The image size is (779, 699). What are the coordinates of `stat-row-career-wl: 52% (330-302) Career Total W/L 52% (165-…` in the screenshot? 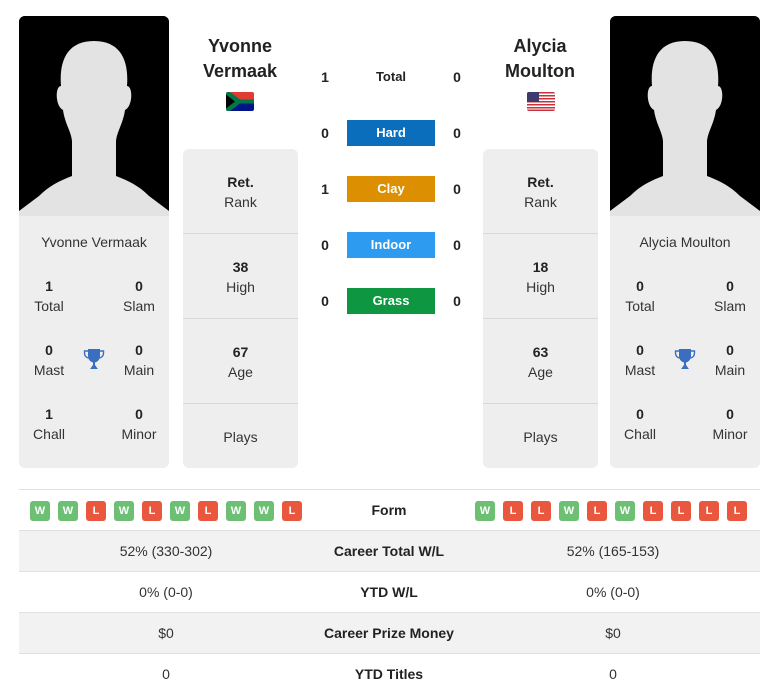 It's located at (389, 550).